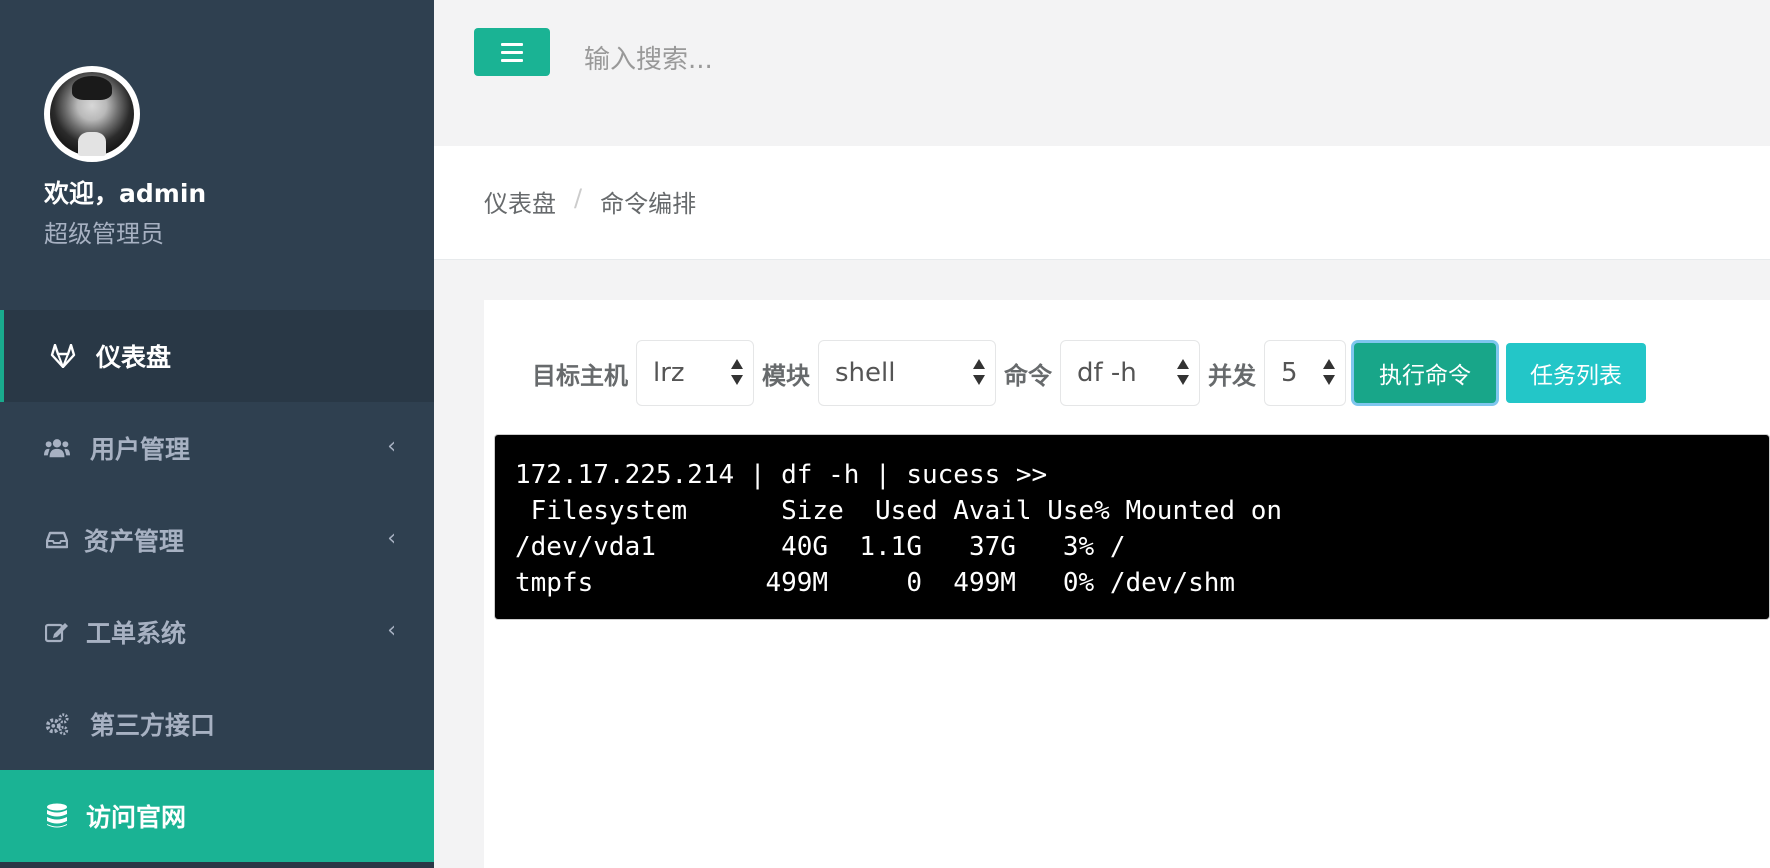  What do you see at coordinates (217, 816) in the screenshot?
I see `sidebar-item-official-site: 访问官网` at bounding box center [217, 816].